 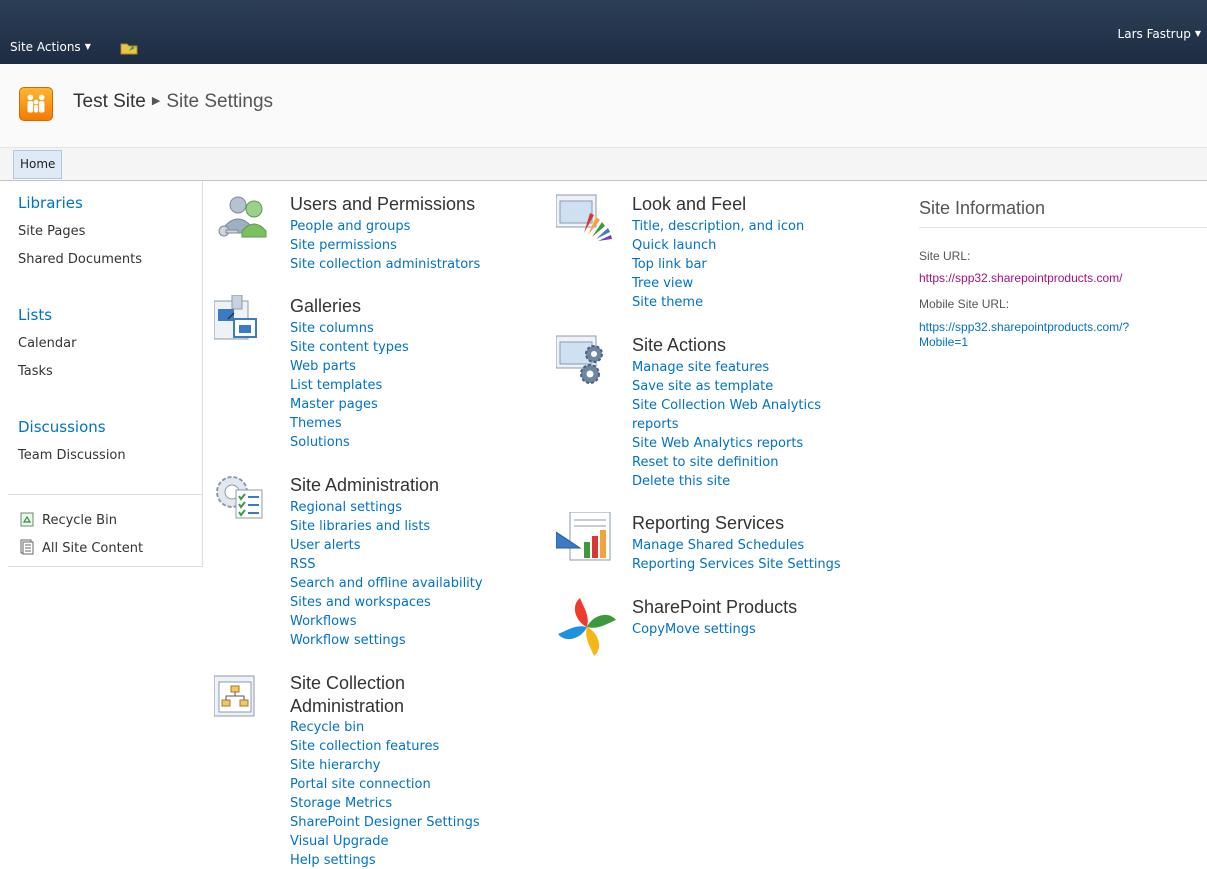 I want to click on section-title: Site Actions, so click(x=679, y=345).